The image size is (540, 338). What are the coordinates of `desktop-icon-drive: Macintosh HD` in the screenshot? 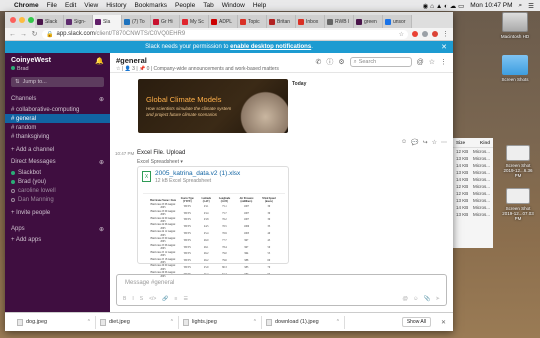 It's located at (515, 25).